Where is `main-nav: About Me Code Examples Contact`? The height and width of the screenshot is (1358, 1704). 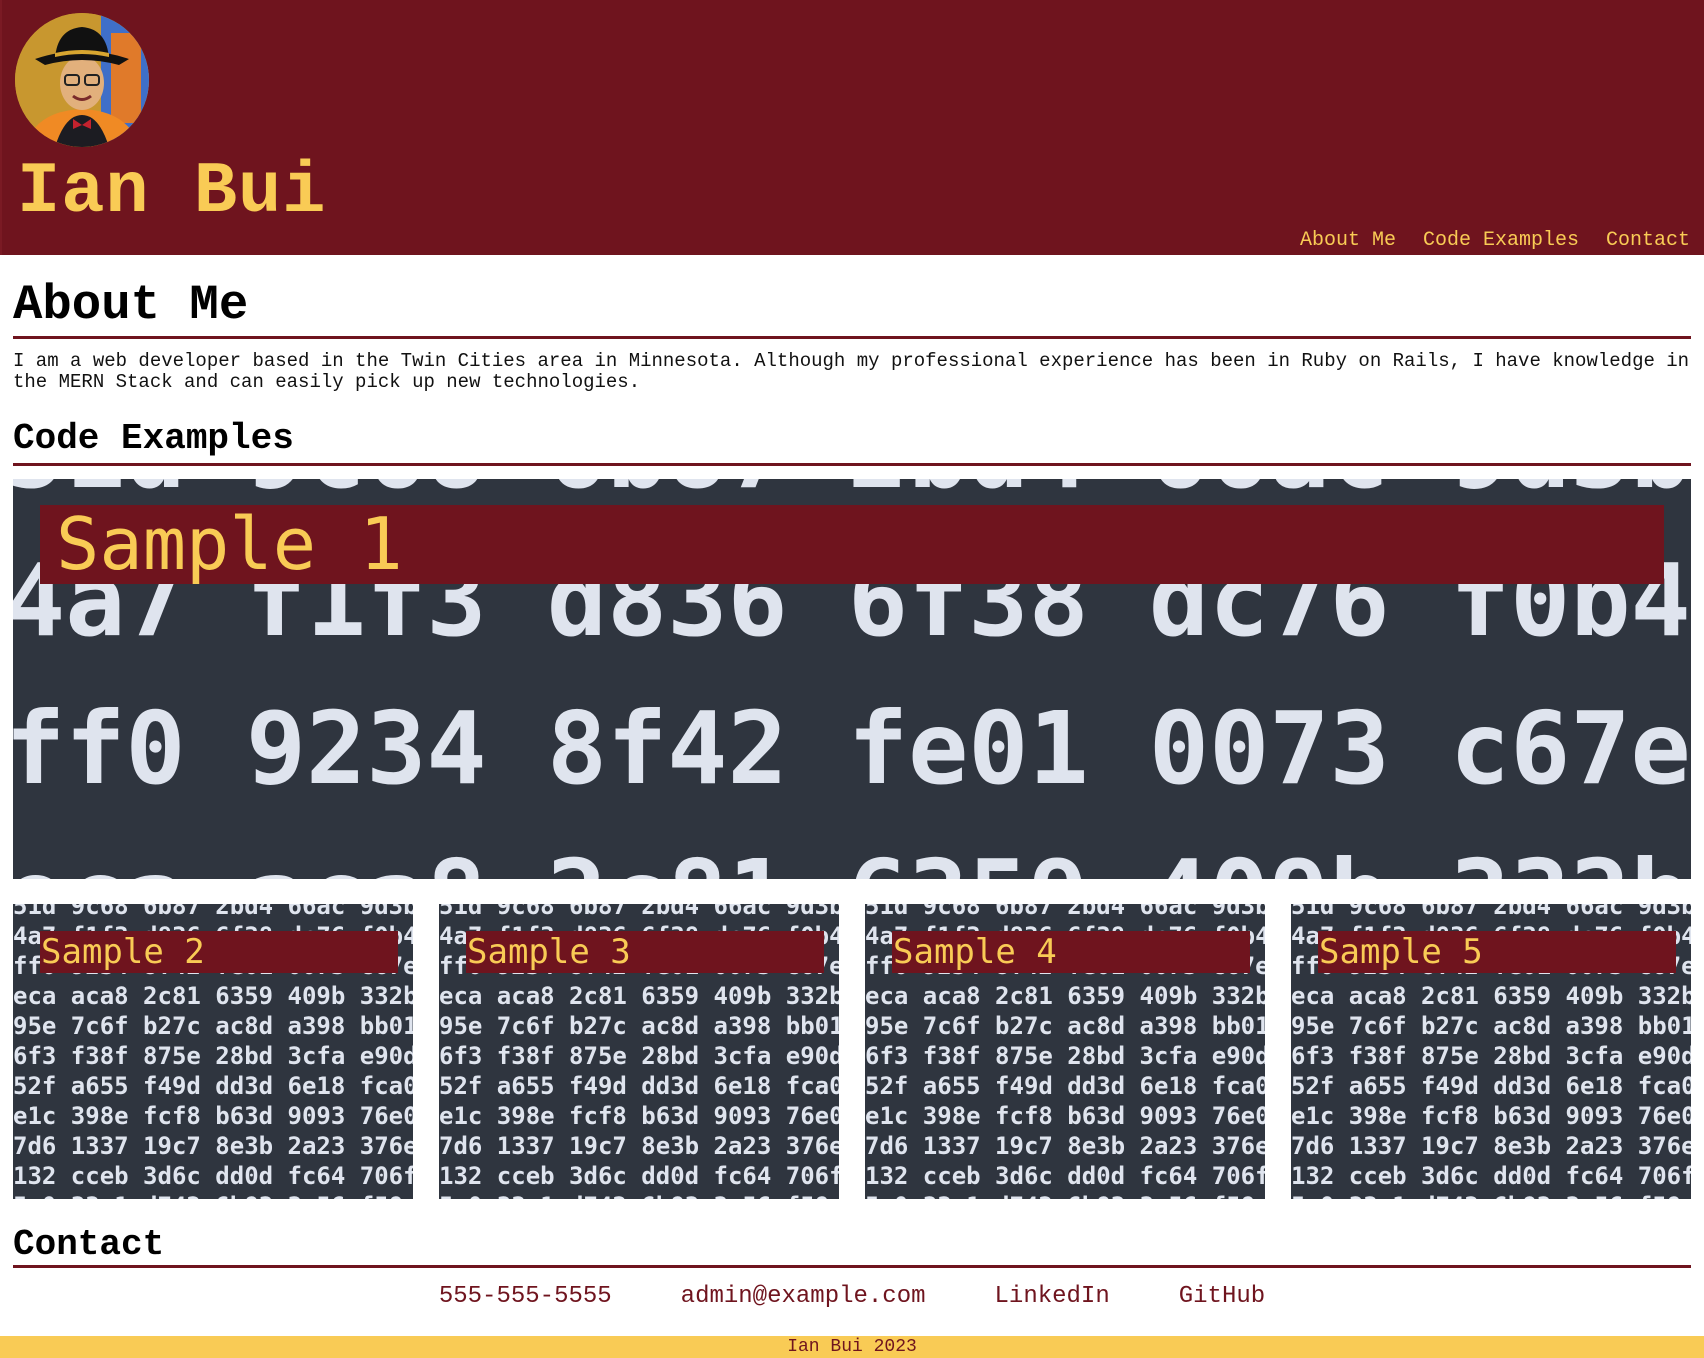
main-nav: About Me Code Examples Contact is located at coordinates (1495, 241).